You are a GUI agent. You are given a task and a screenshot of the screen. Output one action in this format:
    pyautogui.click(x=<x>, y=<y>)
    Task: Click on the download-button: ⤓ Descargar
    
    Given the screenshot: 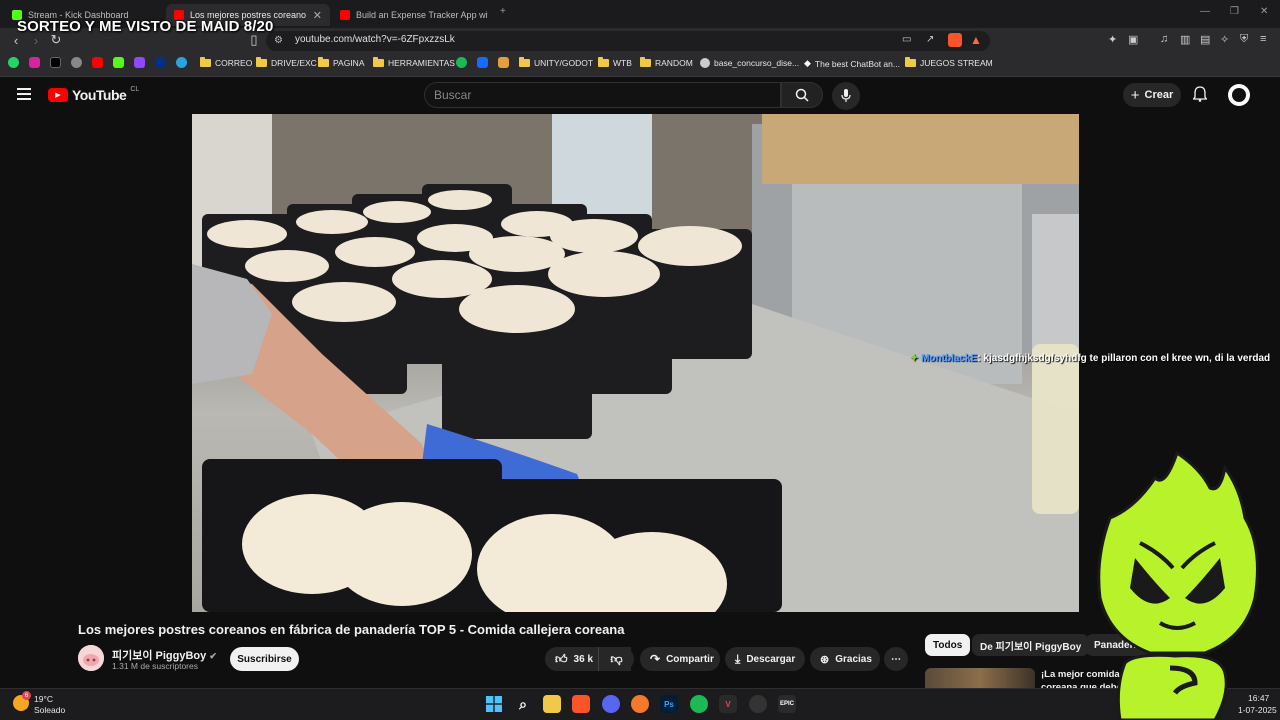 What is the action you would take?
    pyautogui.click(x=765, y=659)
    